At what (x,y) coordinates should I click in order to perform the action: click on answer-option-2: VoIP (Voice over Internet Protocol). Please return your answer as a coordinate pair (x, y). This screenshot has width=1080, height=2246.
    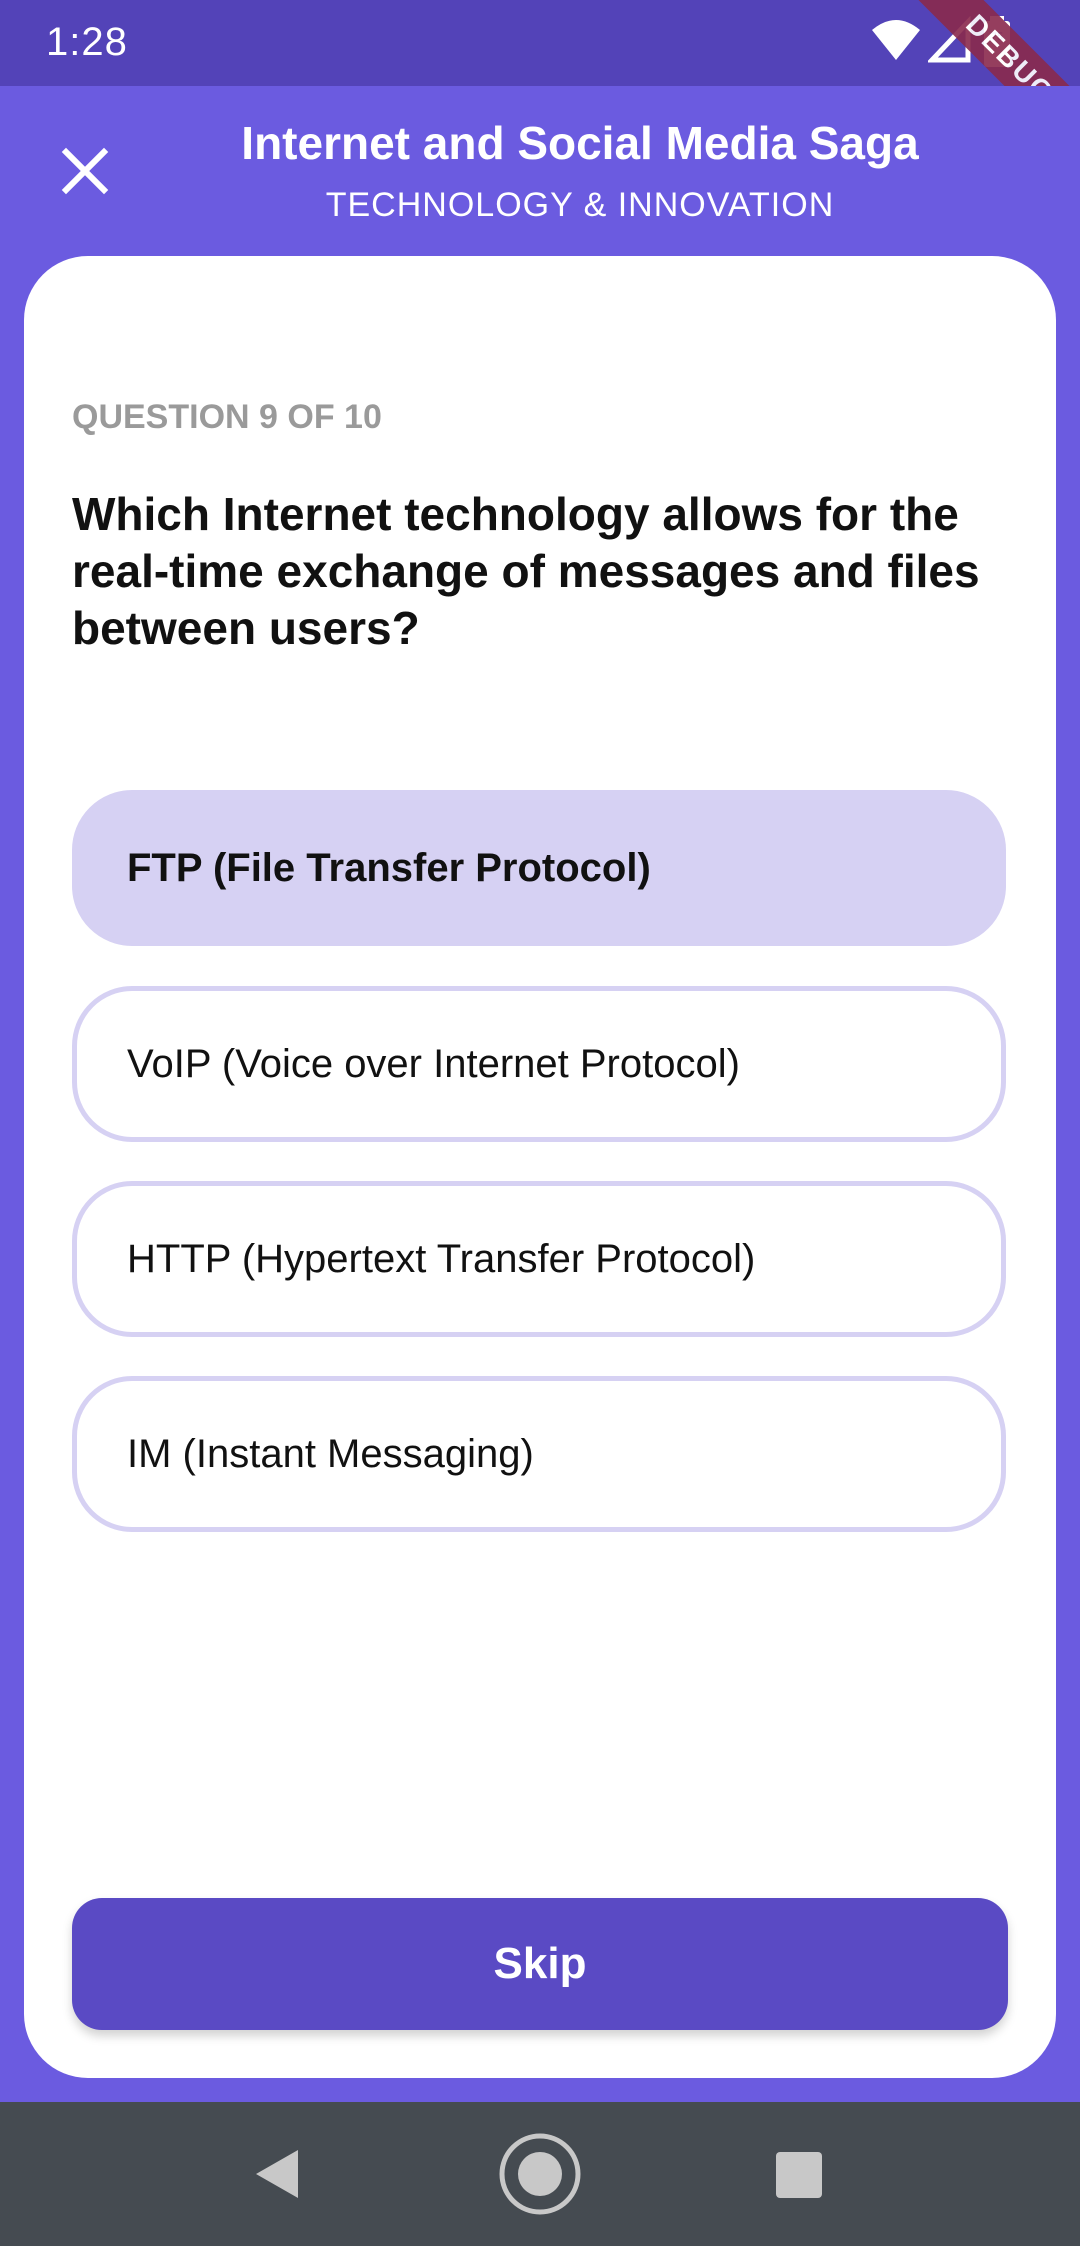
    Looking at the image, I should click on (539, 1064).